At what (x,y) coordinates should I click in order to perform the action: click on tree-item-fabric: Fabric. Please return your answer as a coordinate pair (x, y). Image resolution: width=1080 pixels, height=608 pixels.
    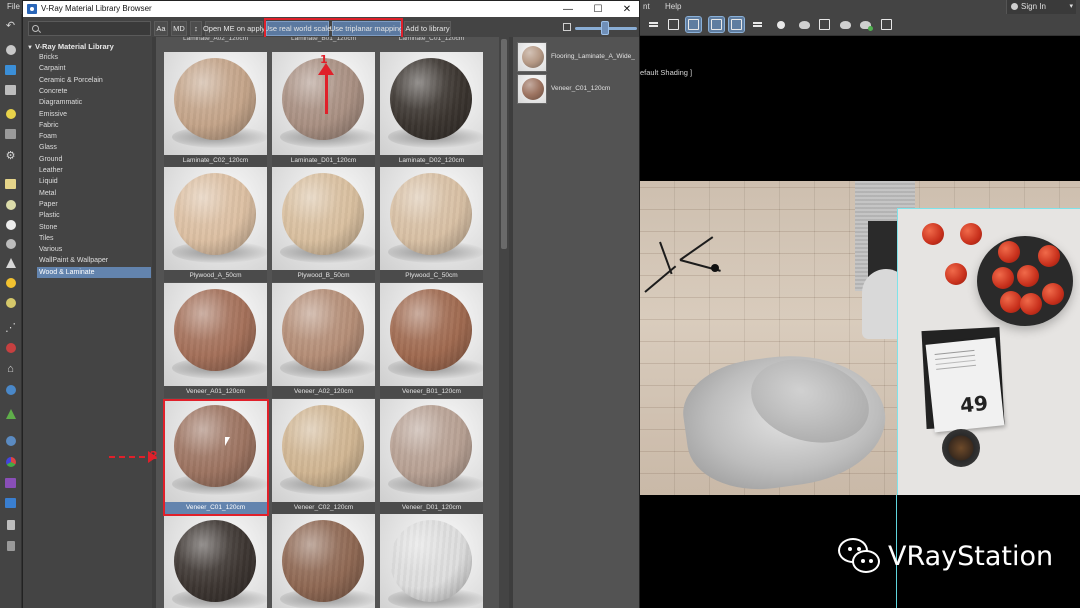
    Looking at the image, I should click on (94, 125).